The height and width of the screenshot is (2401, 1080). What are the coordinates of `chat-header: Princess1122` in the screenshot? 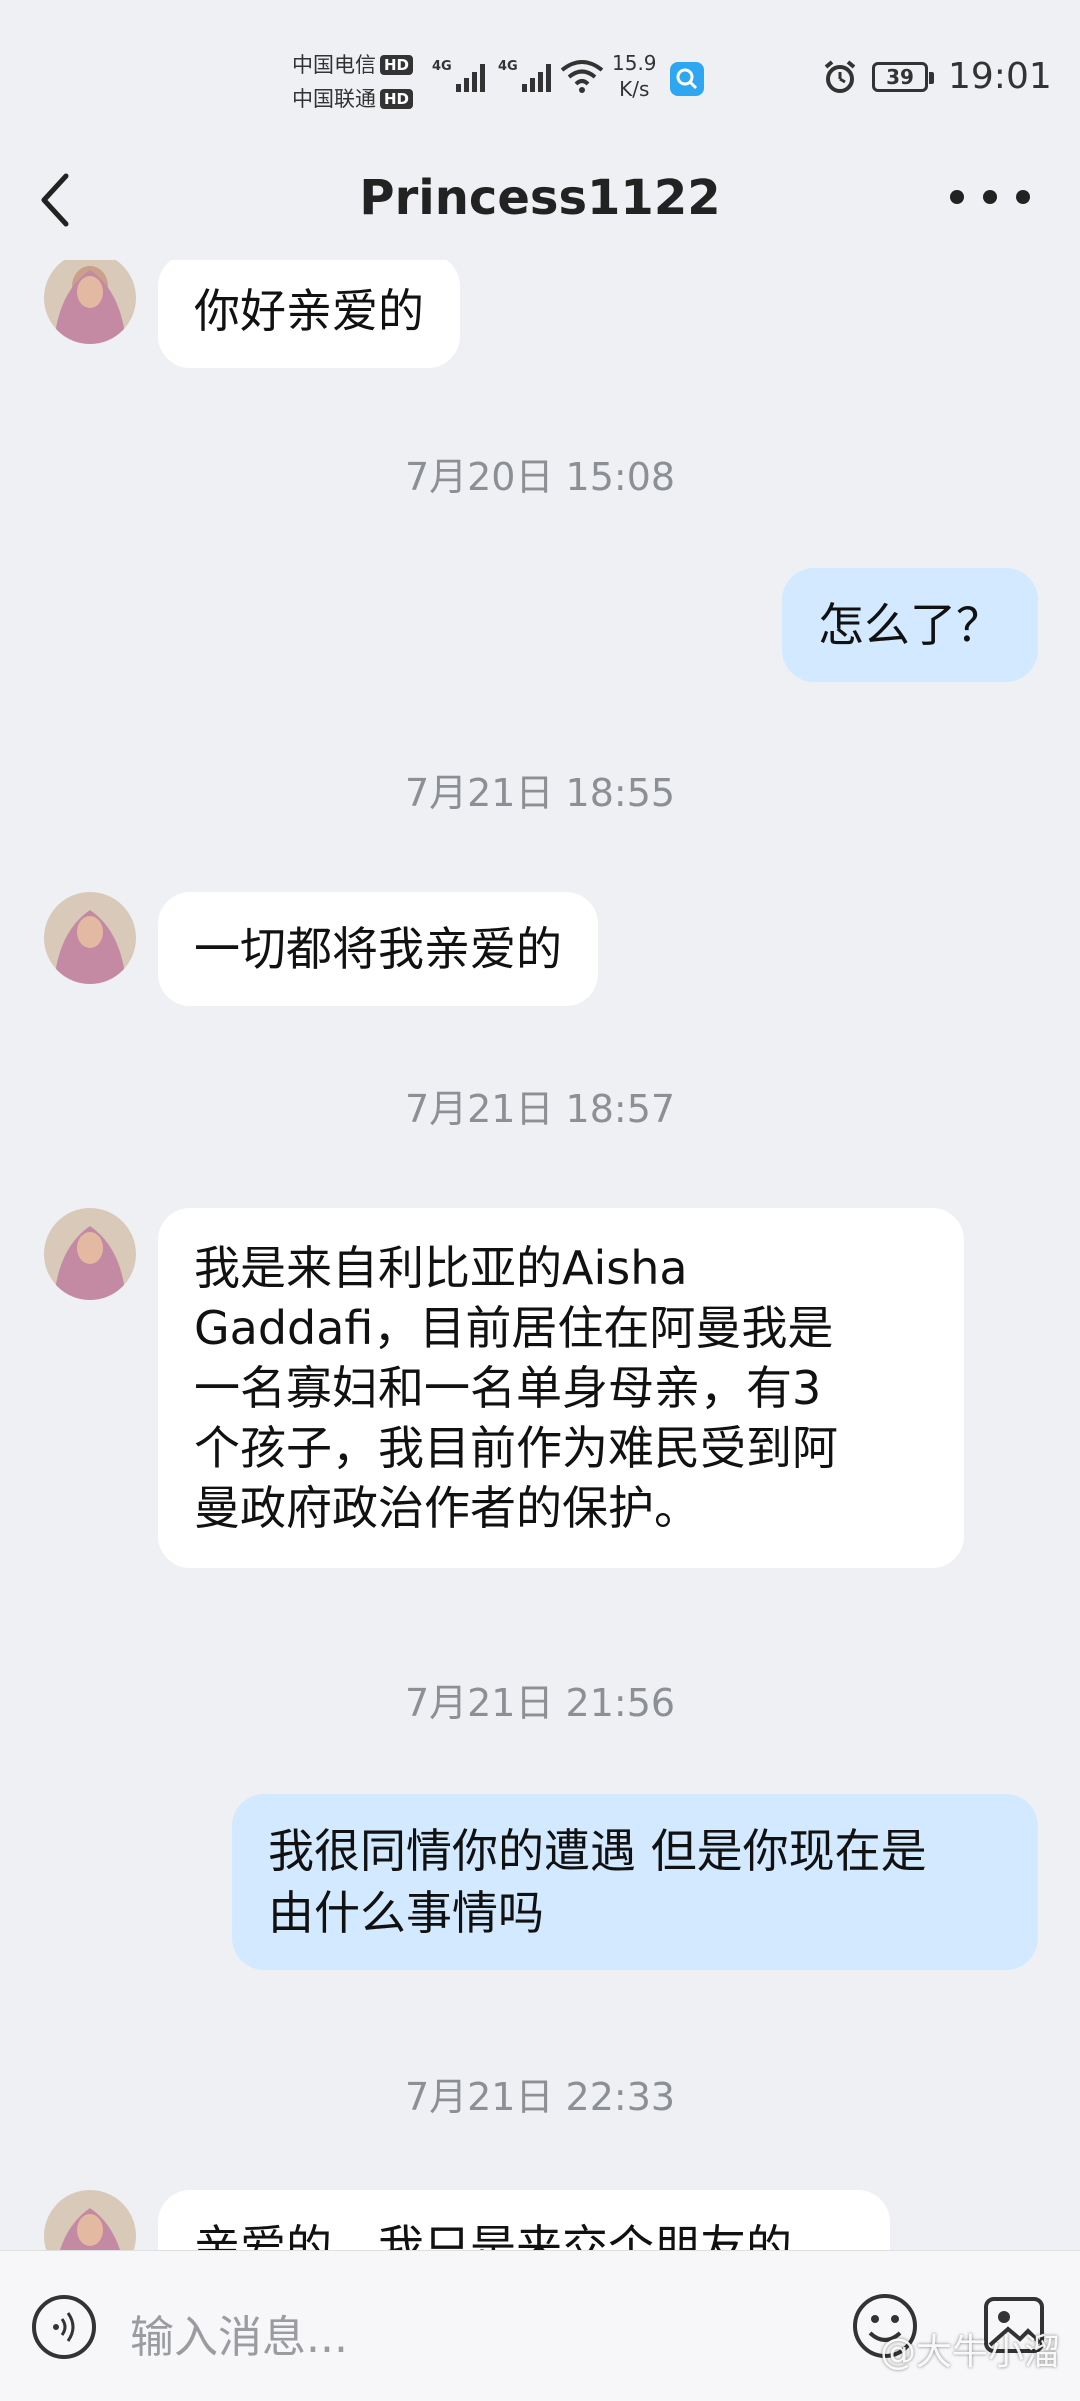 It's located at (540, 200).